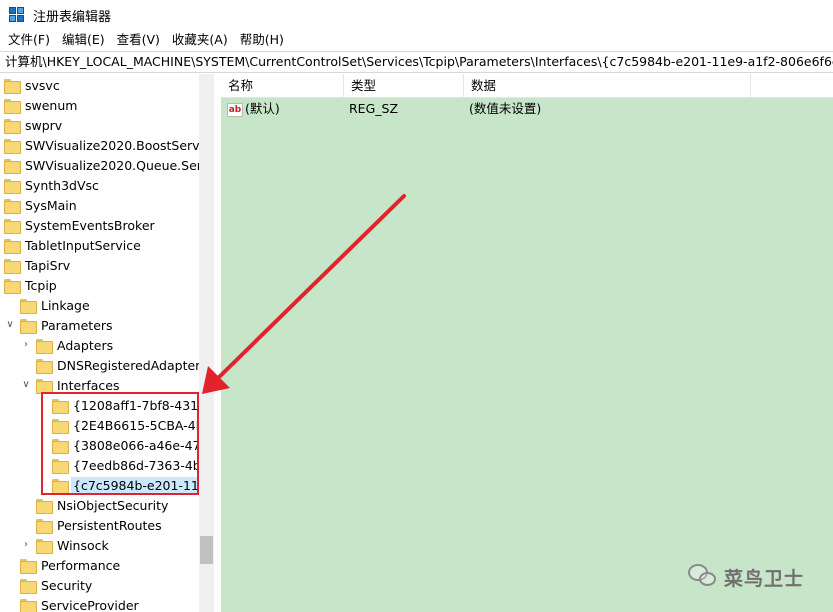  I want to click on tree-item-label: SWVisualize2020.Queue.Server, so click(119, 165).